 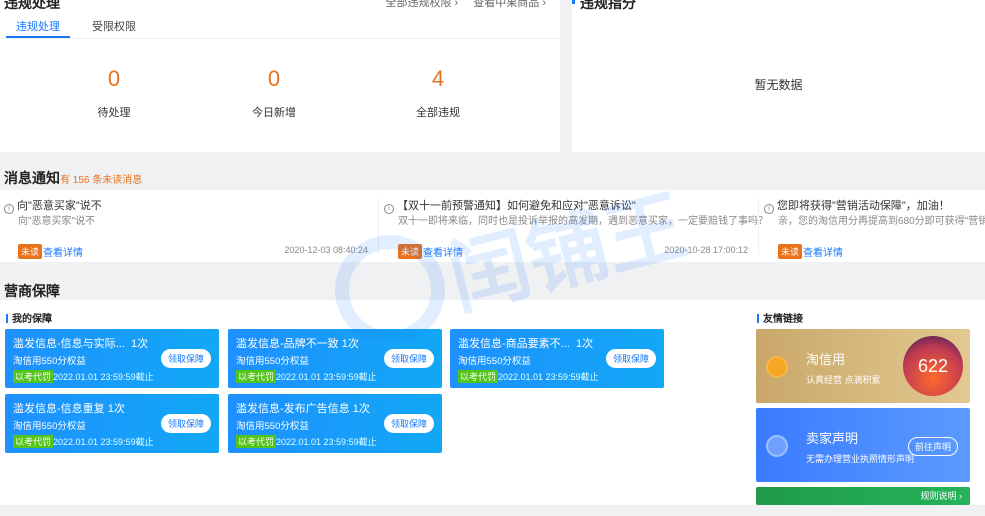 What do you see at coordinates (59, 409) in the screenshot?
I see `benefit-title: 滥发信息-信息重复` at bounding box center [59, 409].